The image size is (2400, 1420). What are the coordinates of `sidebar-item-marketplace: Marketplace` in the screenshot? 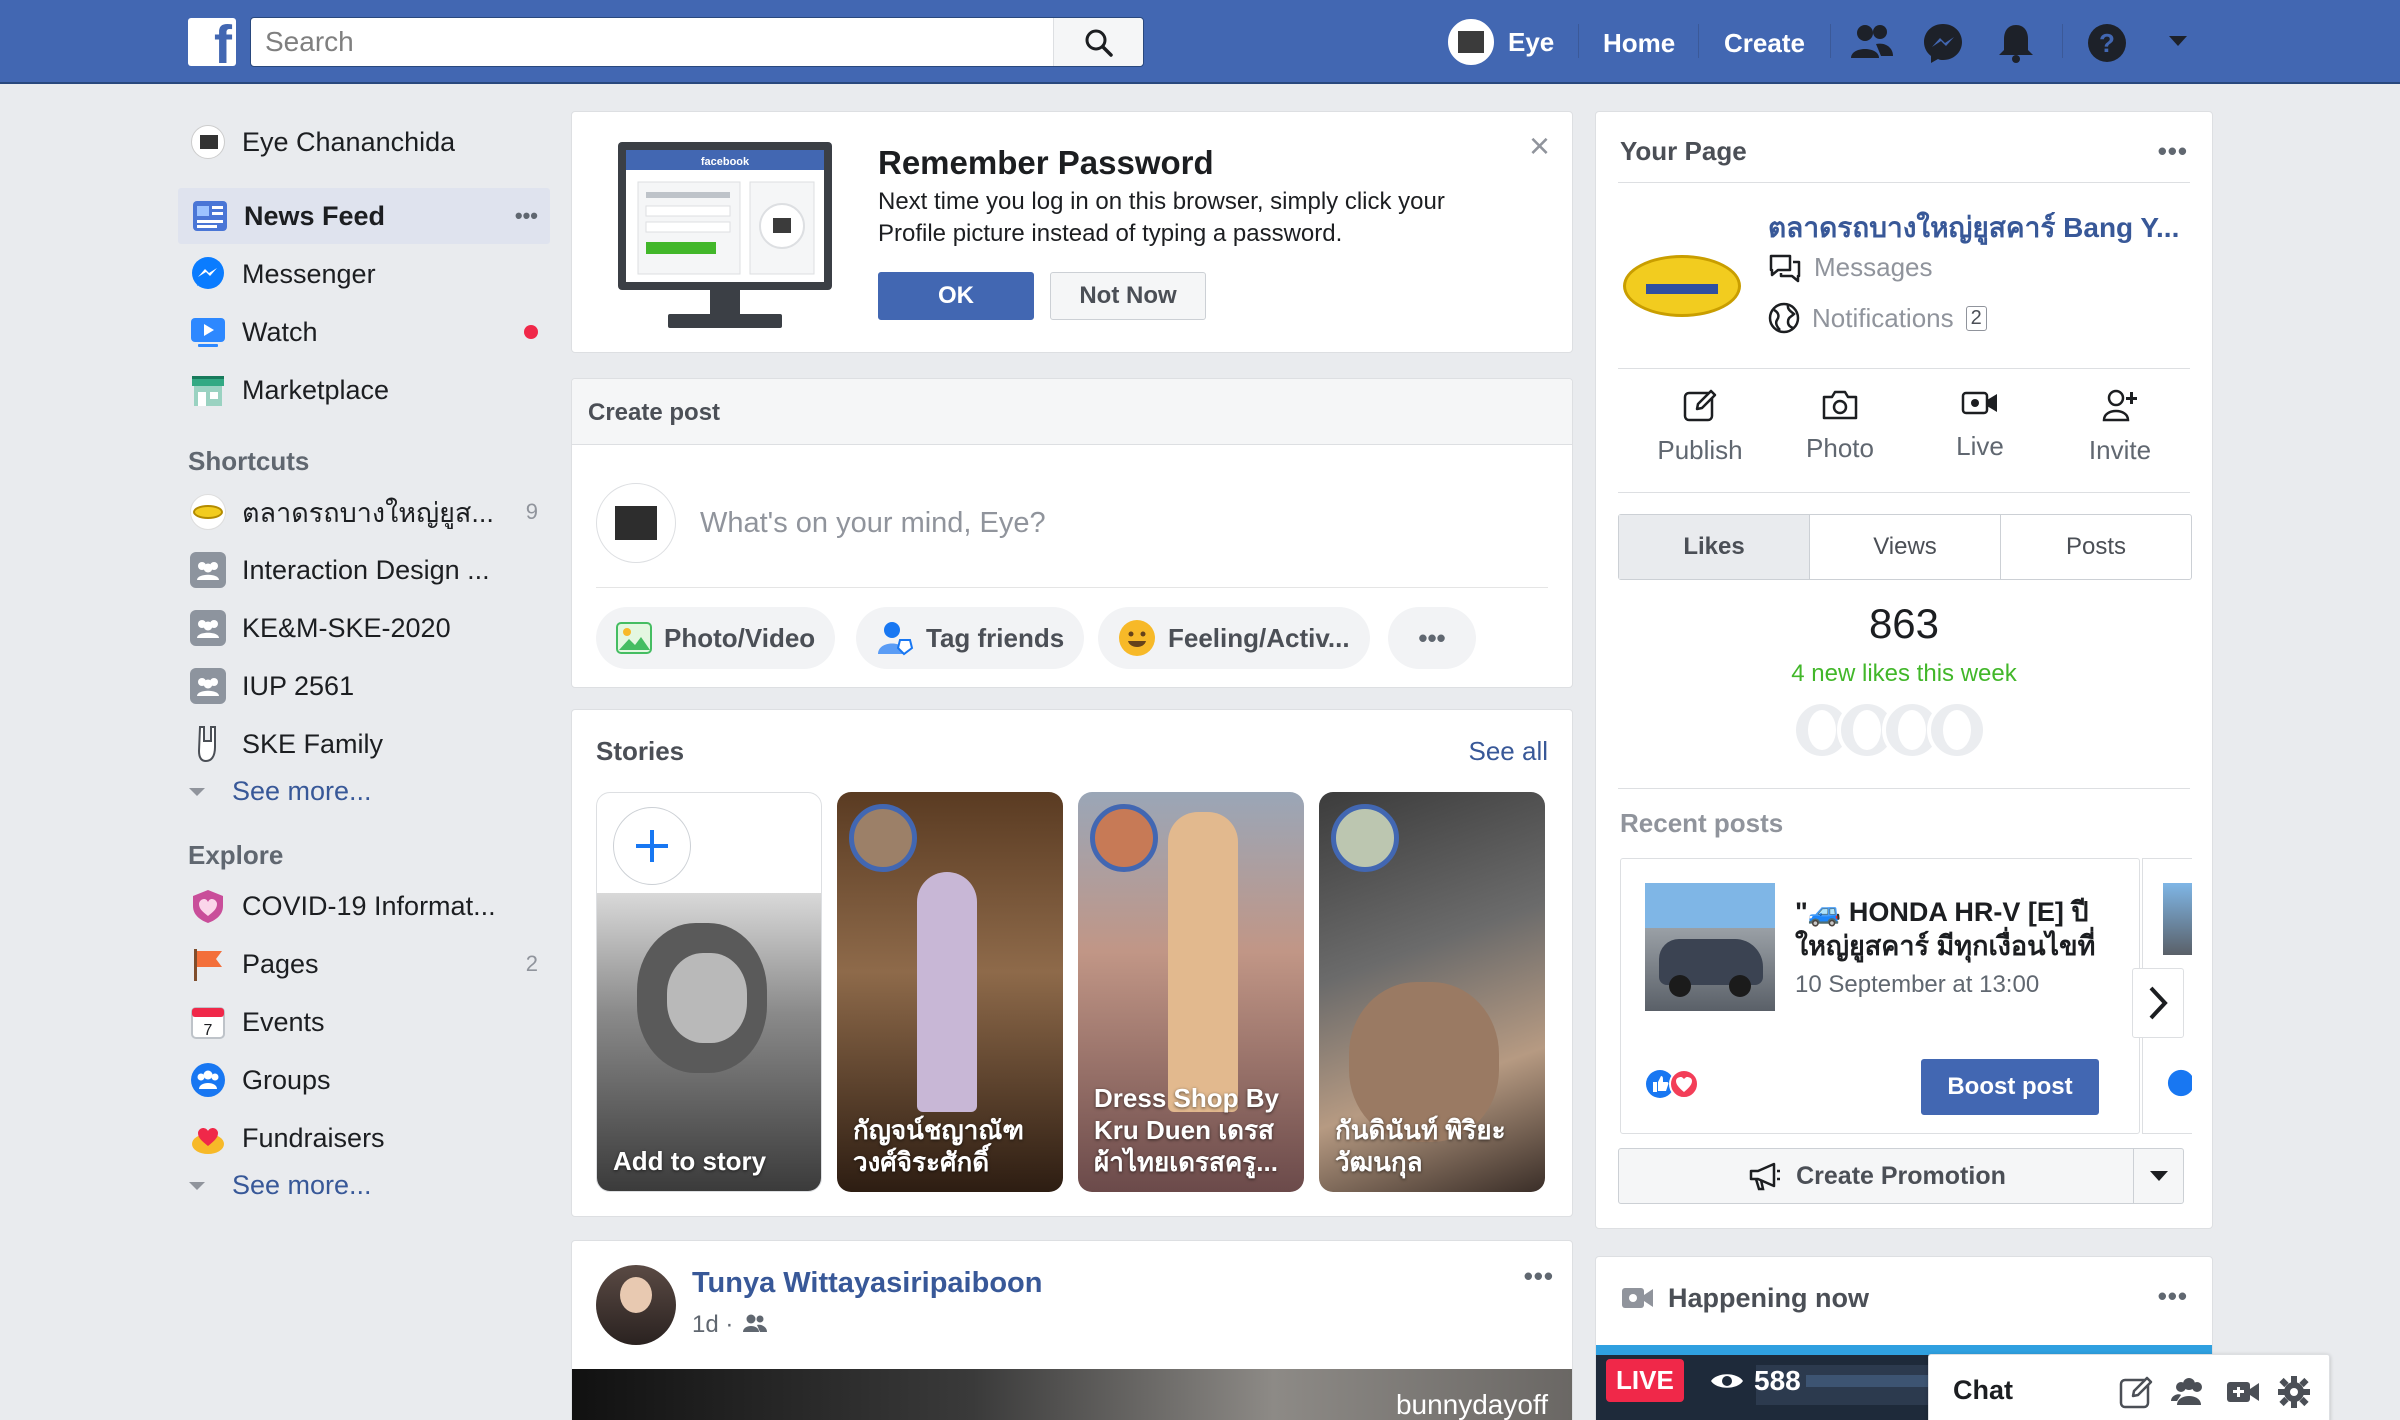 It's located at (364, 390).